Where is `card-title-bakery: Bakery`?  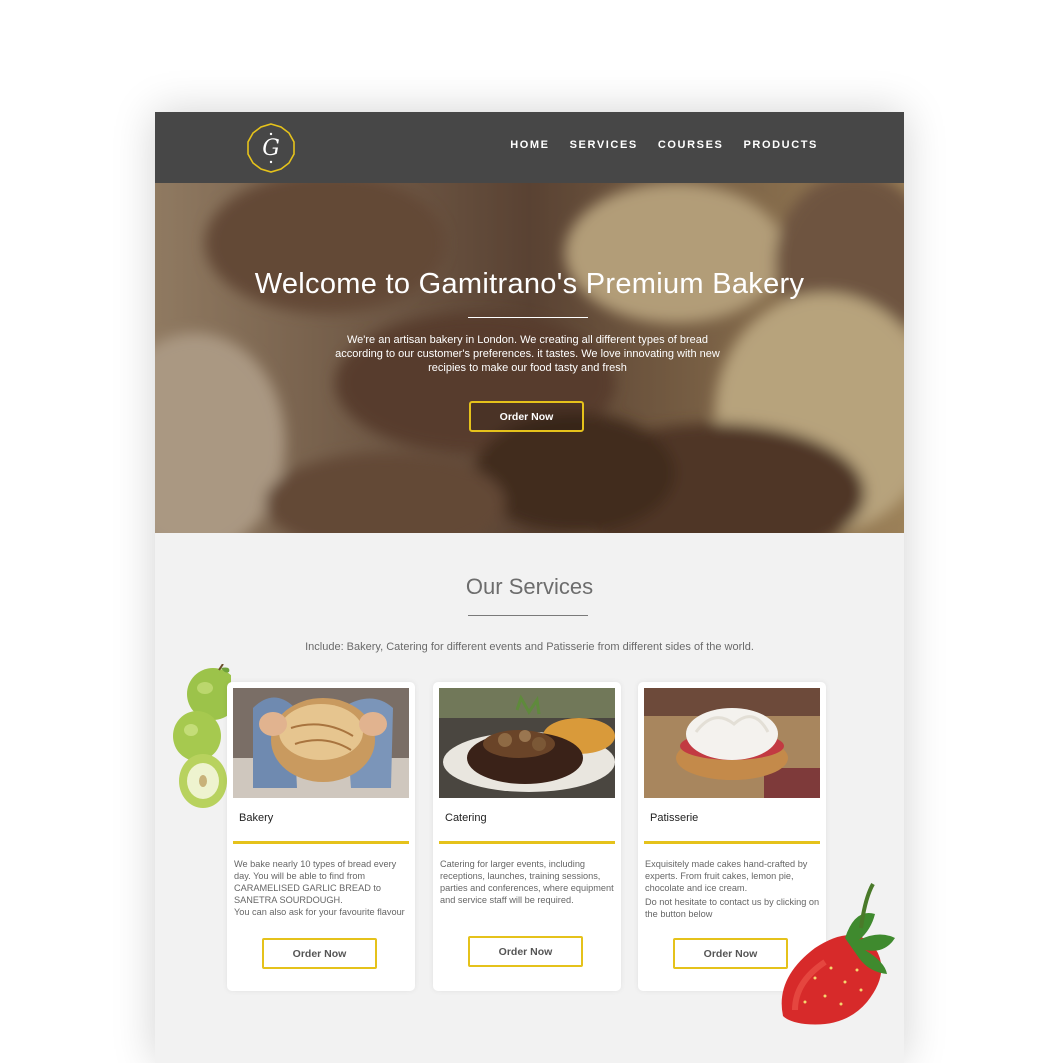
card-title-bakery: Bakery is located at coordinates (256, 818).